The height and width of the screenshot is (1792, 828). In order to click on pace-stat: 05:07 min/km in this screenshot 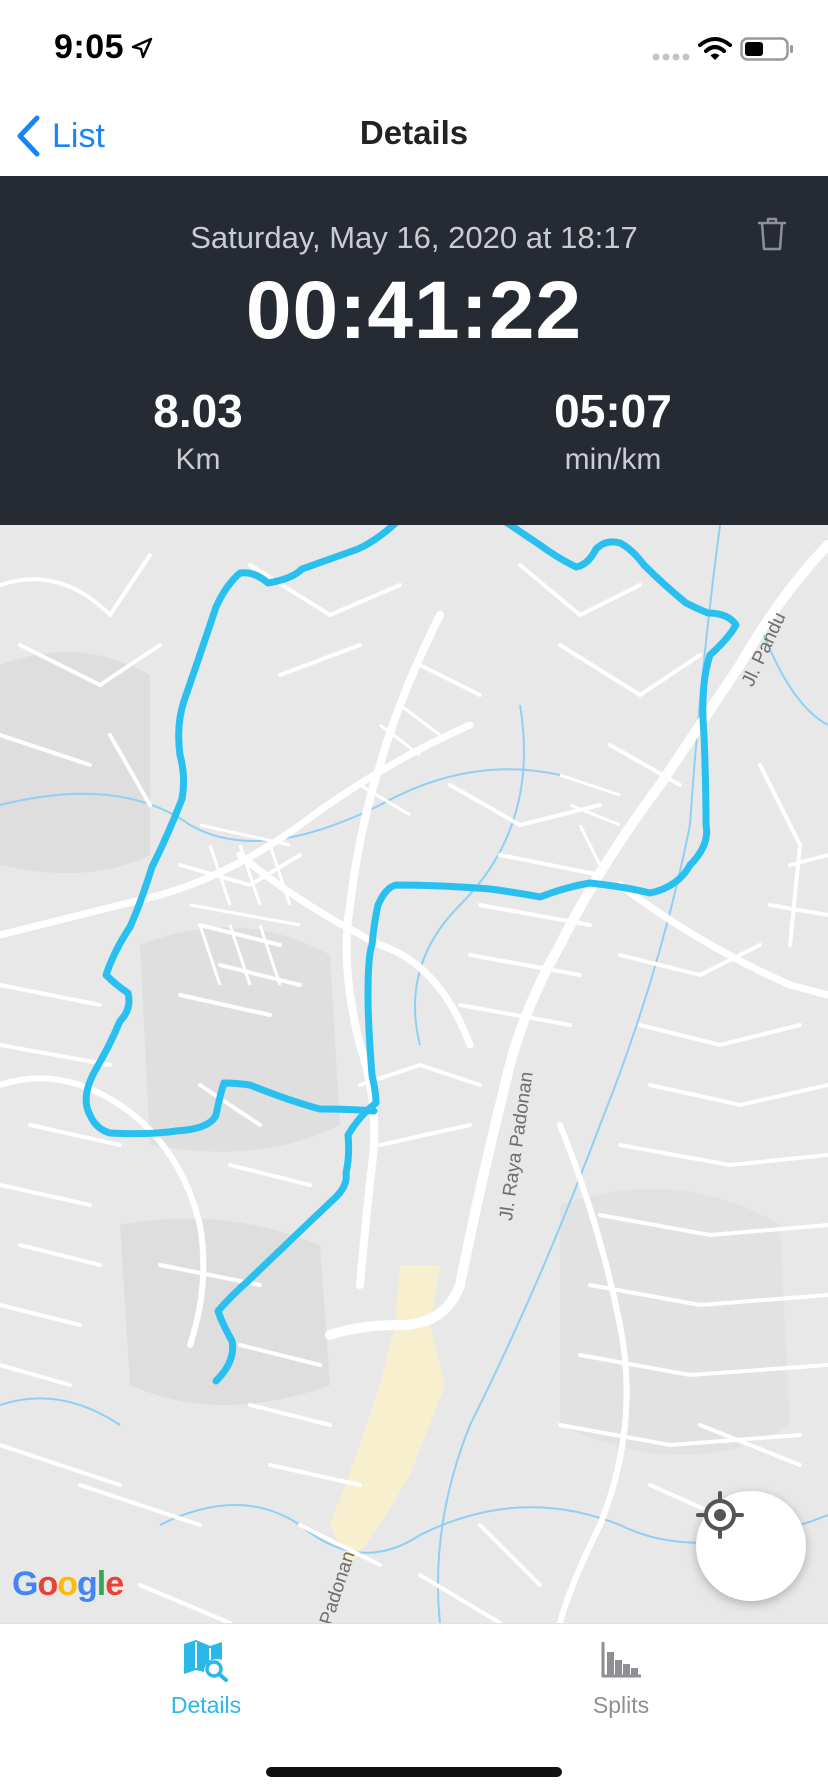, I will do `click(613, 431)`.